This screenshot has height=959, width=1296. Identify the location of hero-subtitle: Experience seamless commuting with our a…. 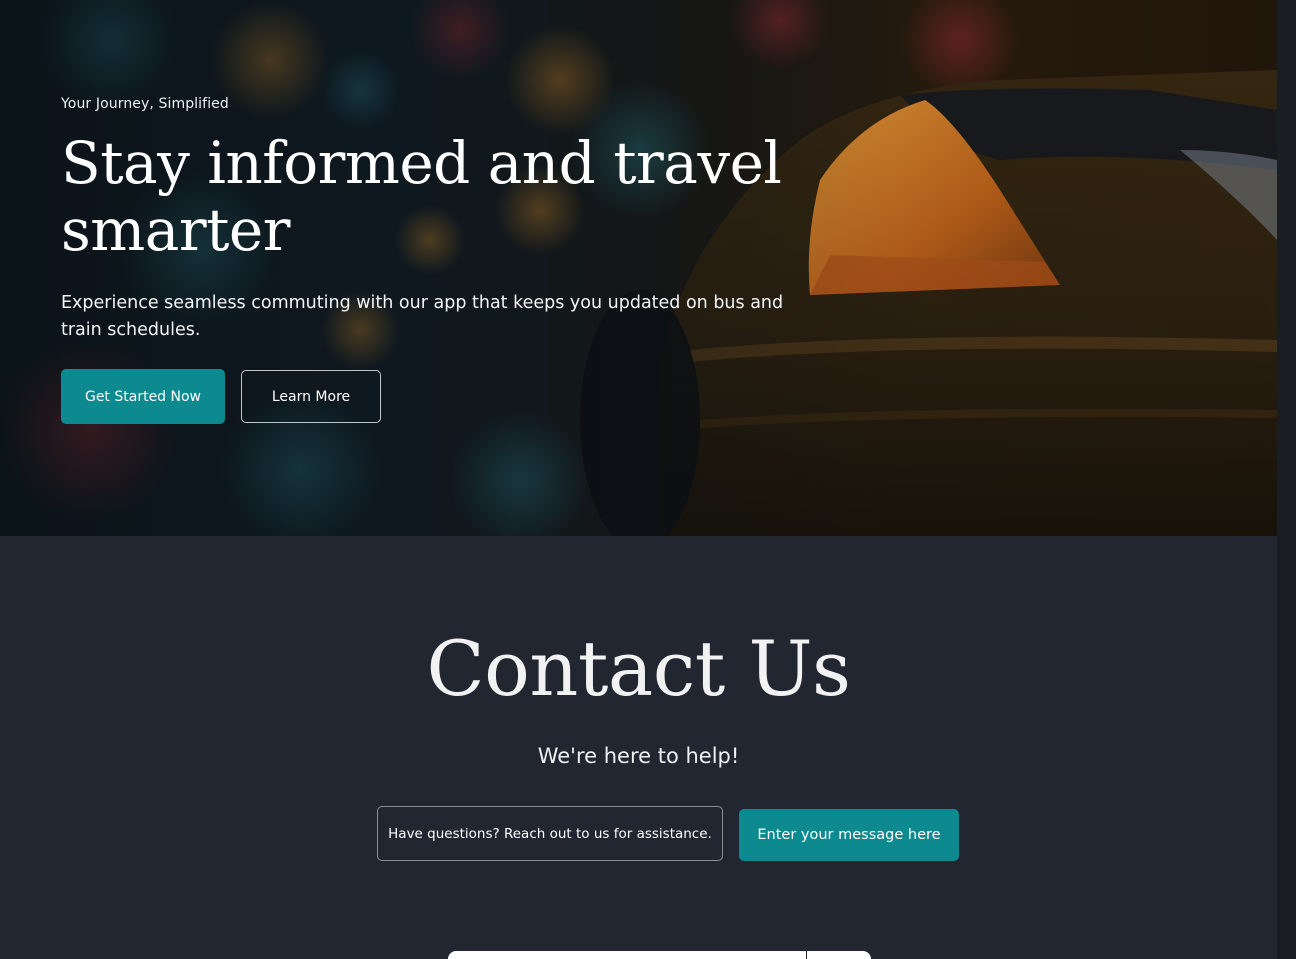
(422, 316).